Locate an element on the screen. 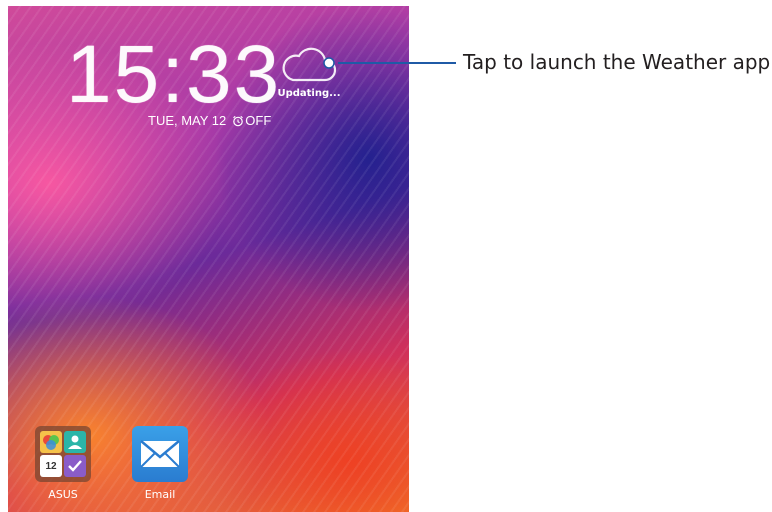 This screenshot has height=512, width=772. email-envelope-icon is located at coordinates (160, 454).